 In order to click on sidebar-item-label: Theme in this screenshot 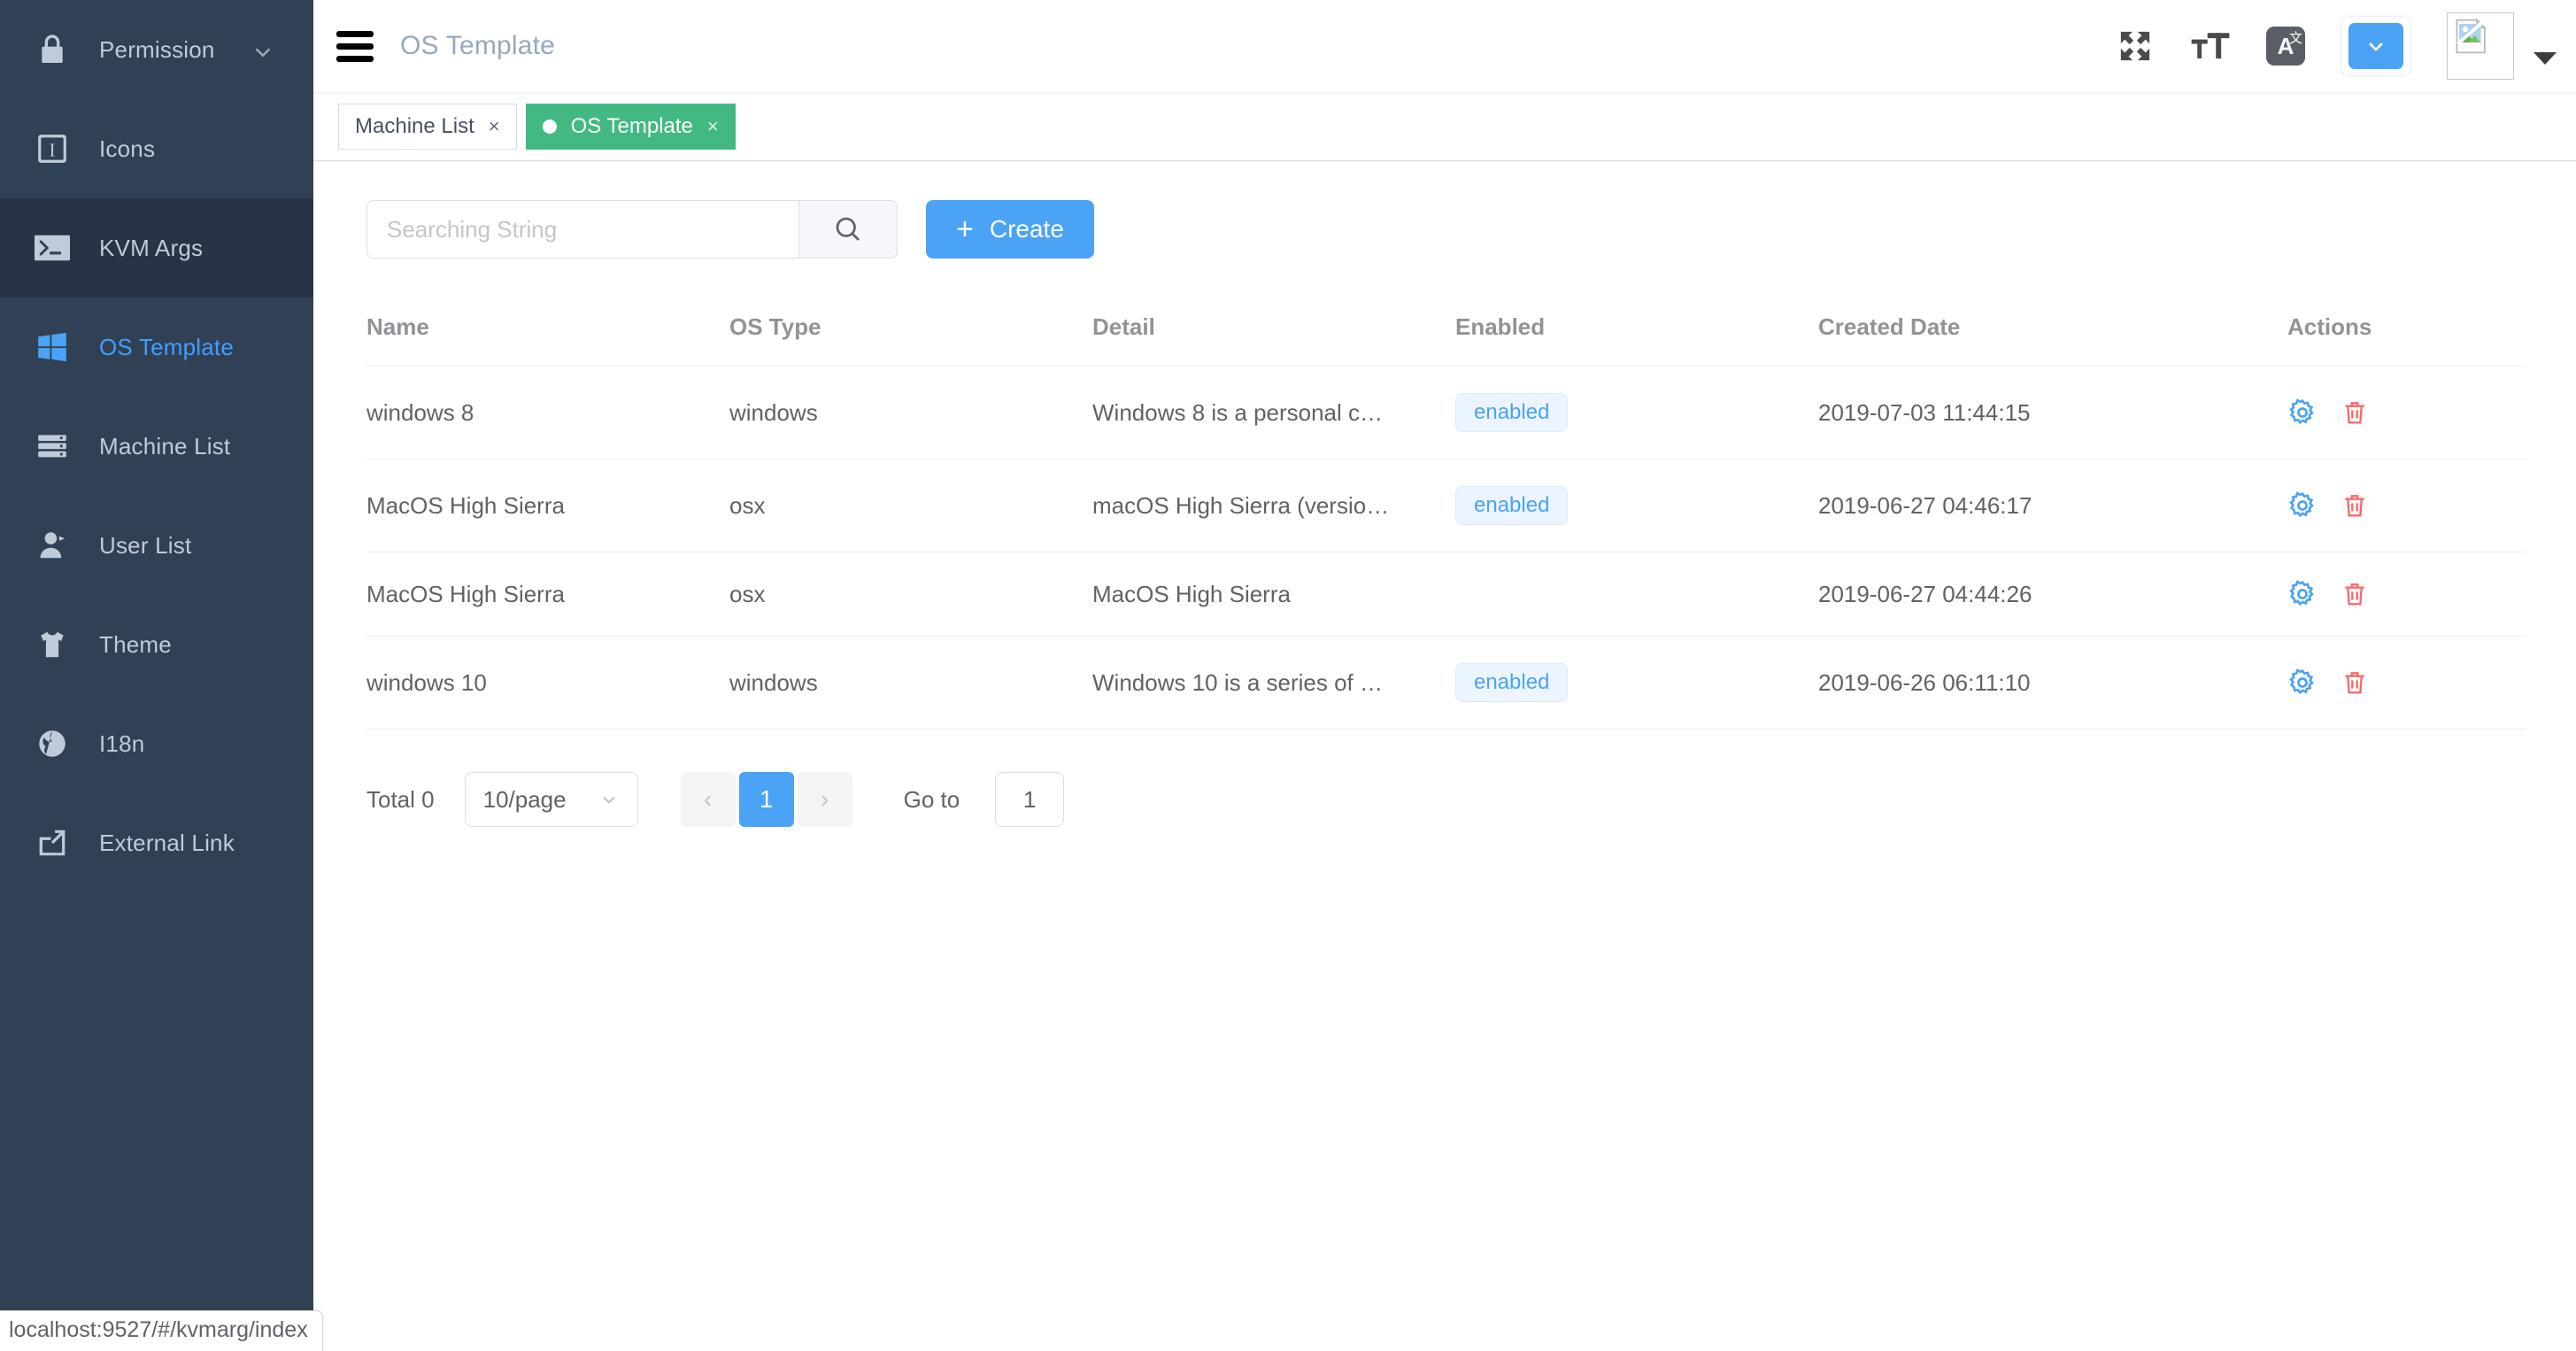, I will do `click(135, 644)`.